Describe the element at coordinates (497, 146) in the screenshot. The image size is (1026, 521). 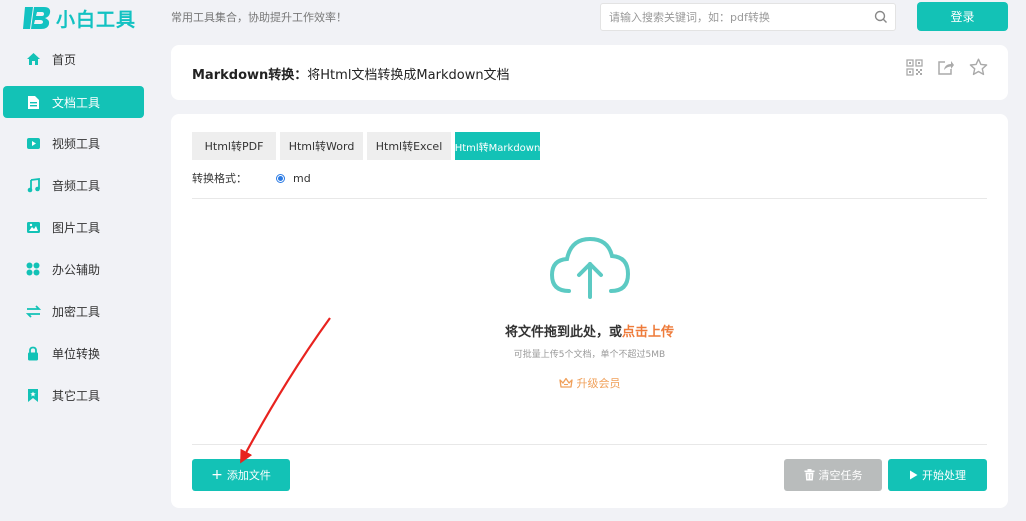
I see `tab-html-to-markdown: Html转Markdown` at that location.